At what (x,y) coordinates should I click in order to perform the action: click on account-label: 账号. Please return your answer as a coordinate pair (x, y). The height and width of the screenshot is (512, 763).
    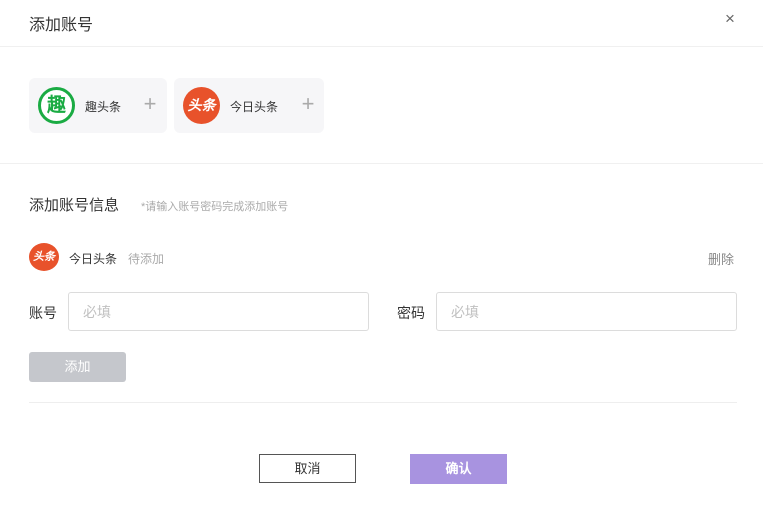
    Looking at the image, I should click on (43, 313).